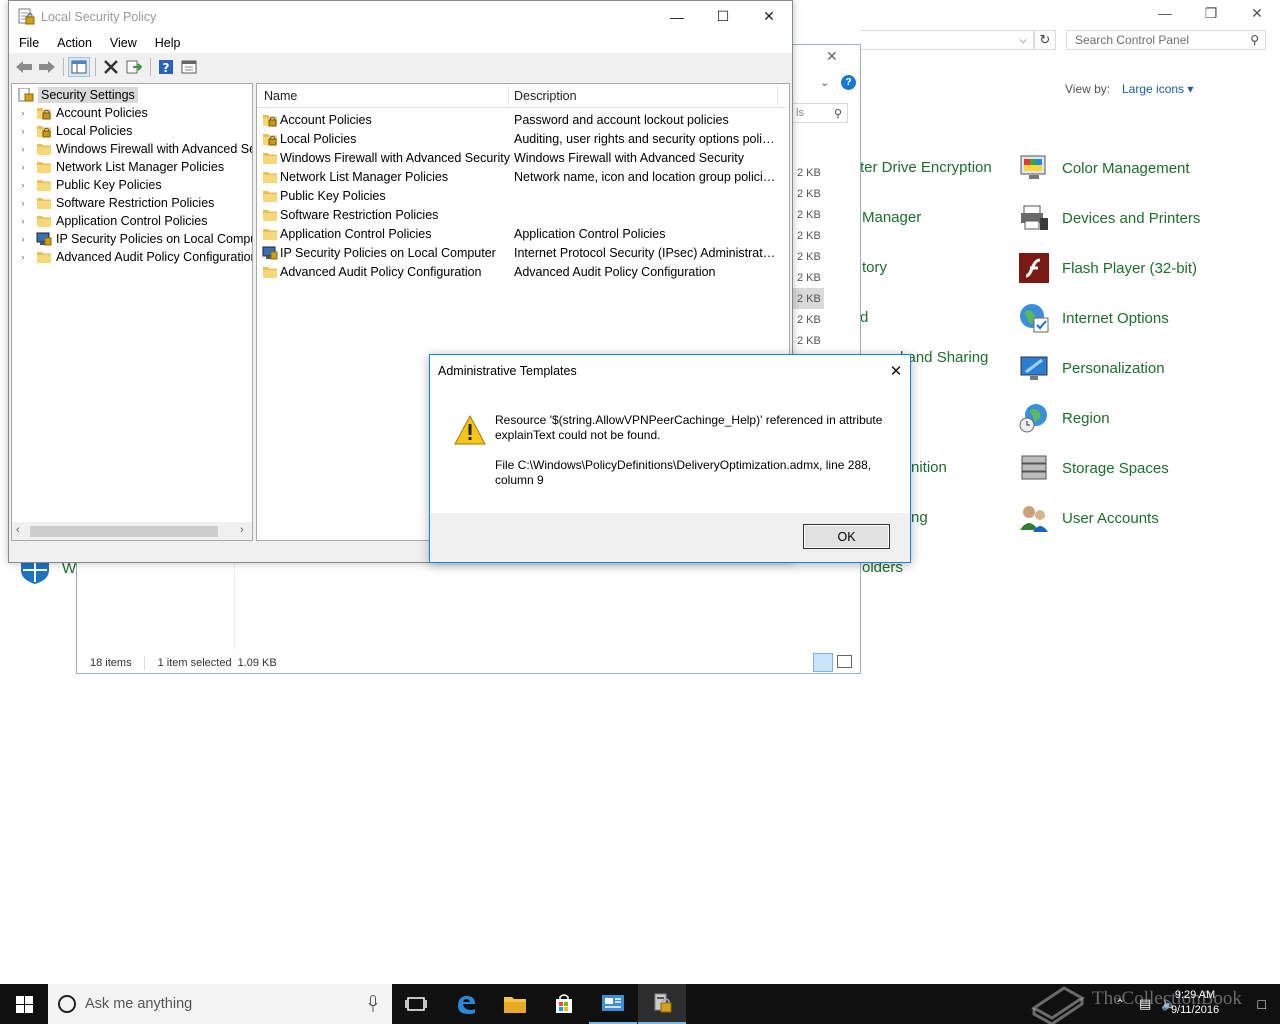  I want to click on cp-item-region: Region, so click(1064, 418).